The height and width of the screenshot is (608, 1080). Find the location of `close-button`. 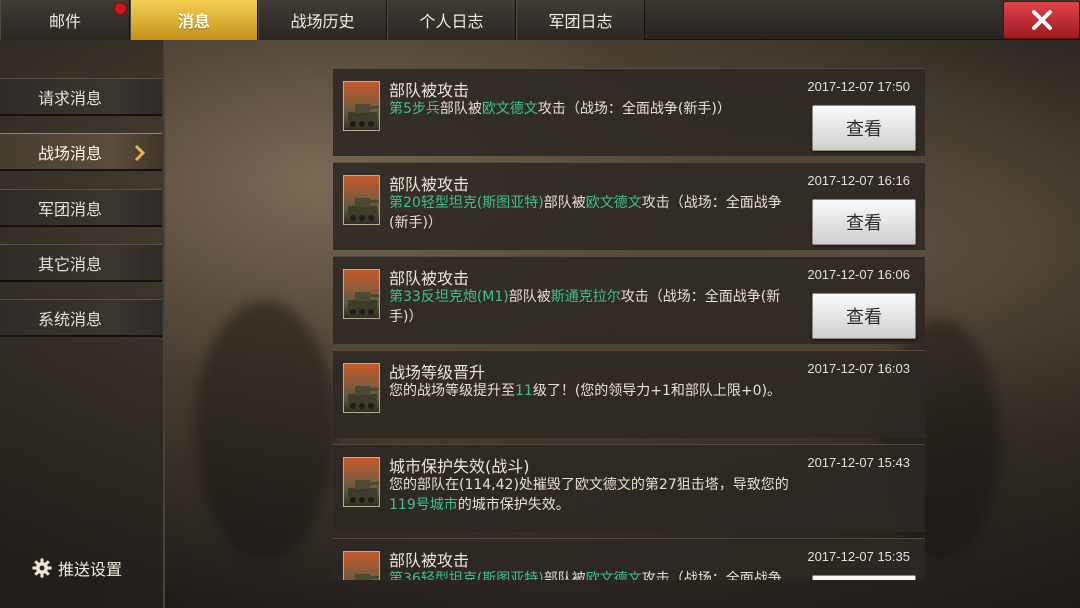

close-button is located at coordinates (1041, 20).